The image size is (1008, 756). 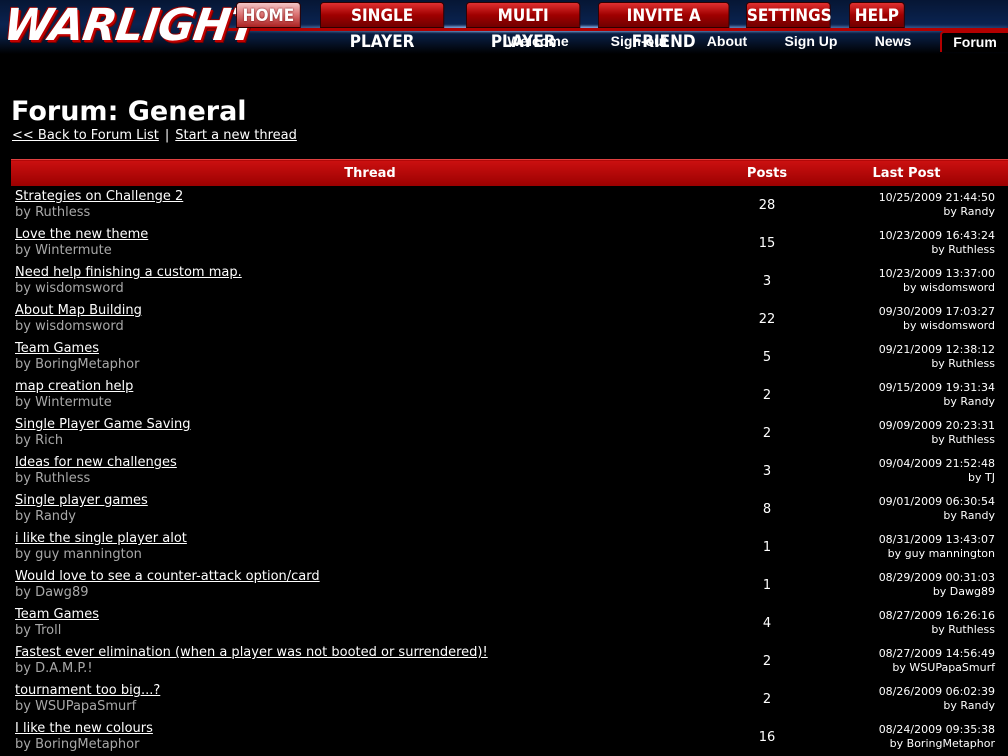 I want to click on thread-post-count: 16, so click(x=767, y=737).